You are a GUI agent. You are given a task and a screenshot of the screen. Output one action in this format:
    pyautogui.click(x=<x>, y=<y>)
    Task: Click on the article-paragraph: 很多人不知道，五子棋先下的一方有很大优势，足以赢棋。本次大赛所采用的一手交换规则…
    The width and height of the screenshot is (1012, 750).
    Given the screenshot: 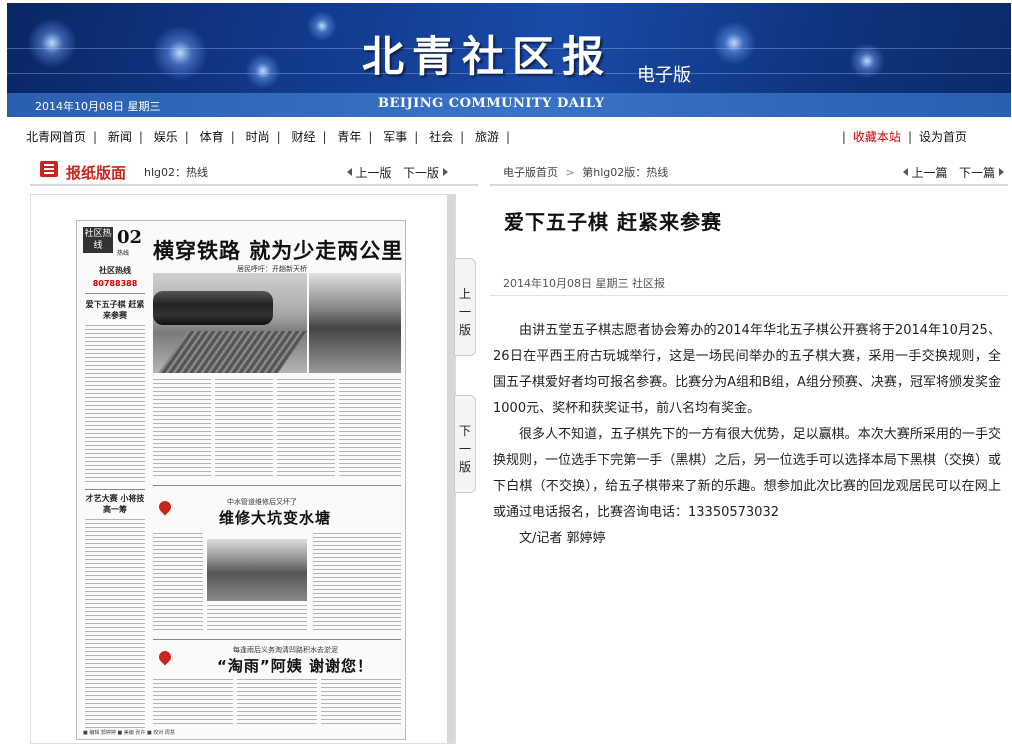 What is the action you would take?
    pyautogui.click(x=747, y=473)
    